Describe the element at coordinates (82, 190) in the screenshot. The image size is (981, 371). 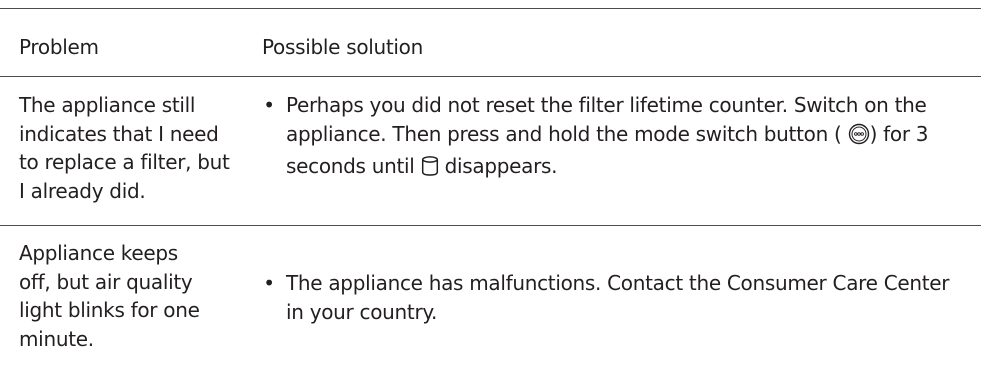
I see `row-1-problem-line: I already did.` at that location.